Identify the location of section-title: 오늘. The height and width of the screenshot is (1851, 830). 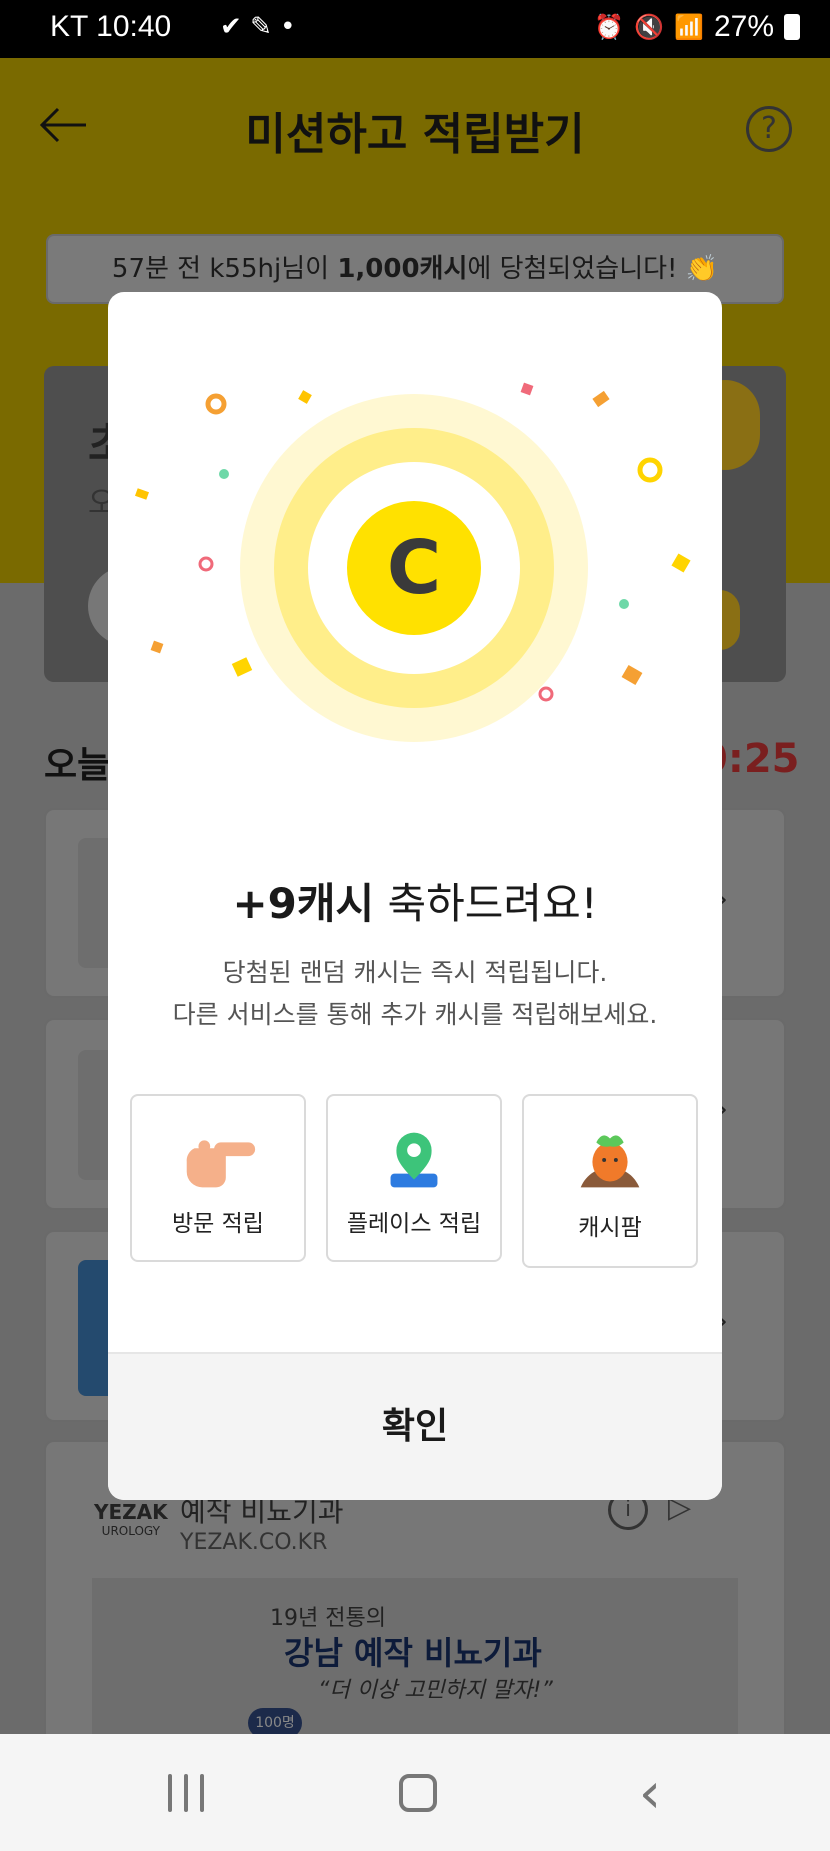
(77, 765).